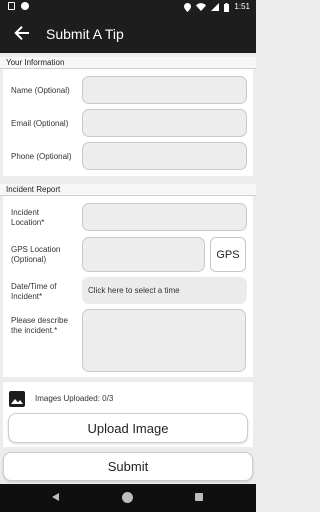 The image size is (320, 512). I want to click on name-field, so click(164, 90).